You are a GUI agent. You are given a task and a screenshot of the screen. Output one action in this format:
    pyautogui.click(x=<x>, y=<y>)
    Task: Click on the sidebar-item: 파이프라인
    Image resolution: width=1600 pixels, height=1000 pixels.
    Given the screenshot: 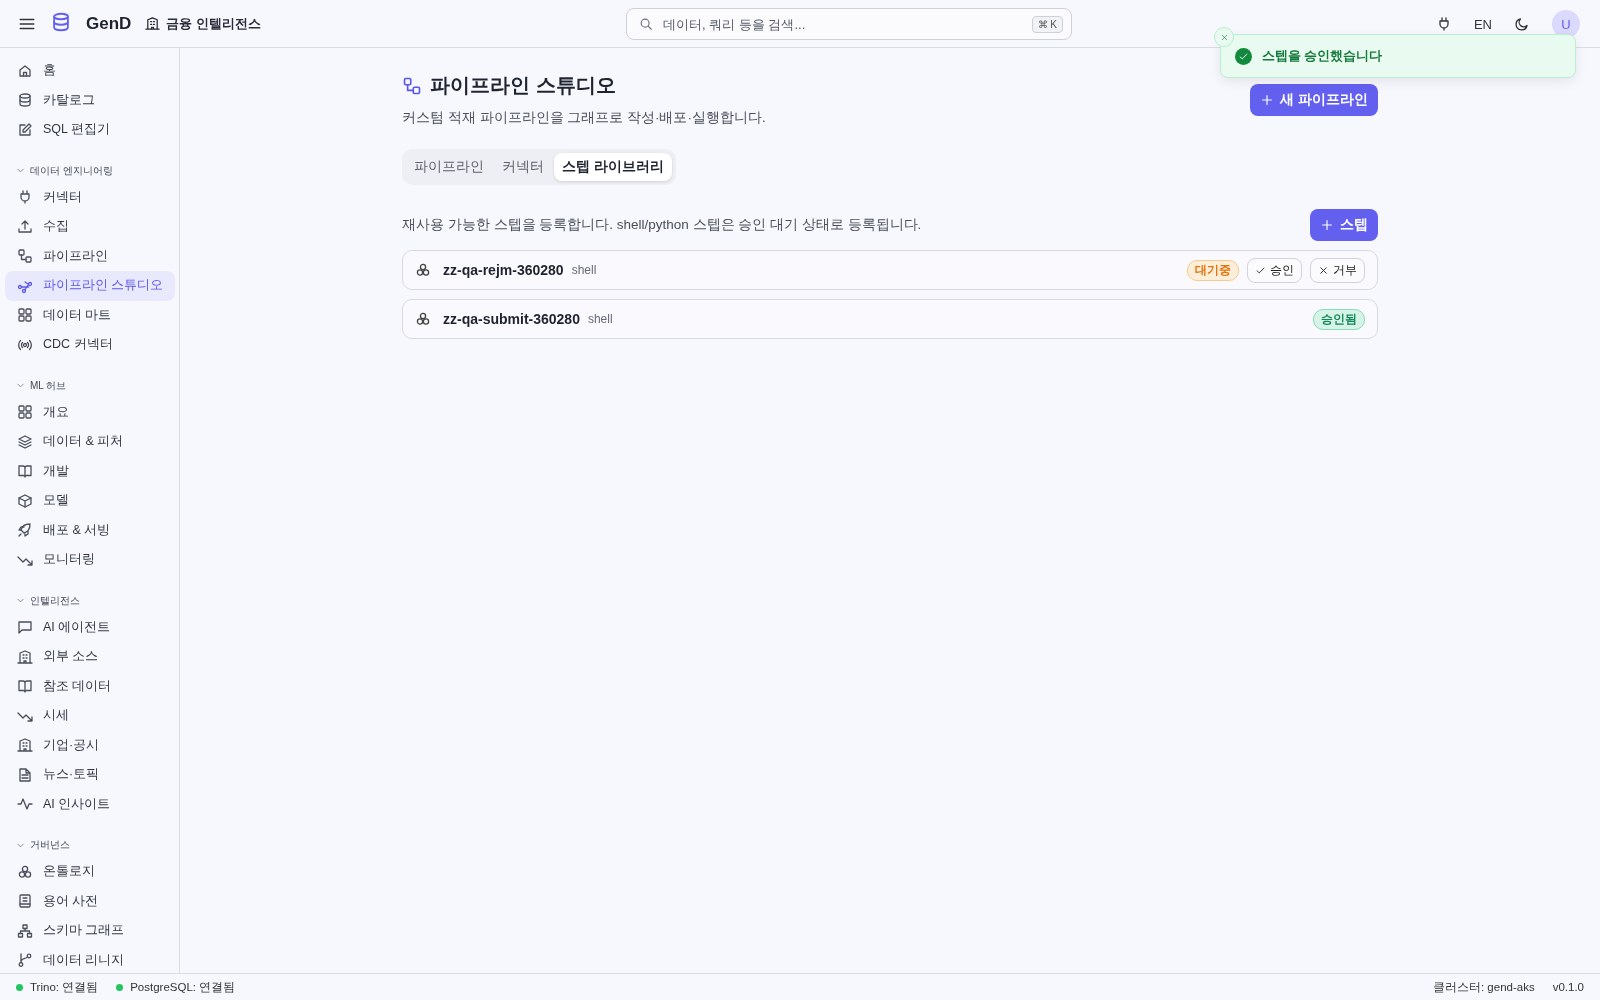 What is the action you would take?
    pyautogui.click(x=90, y=256)
    